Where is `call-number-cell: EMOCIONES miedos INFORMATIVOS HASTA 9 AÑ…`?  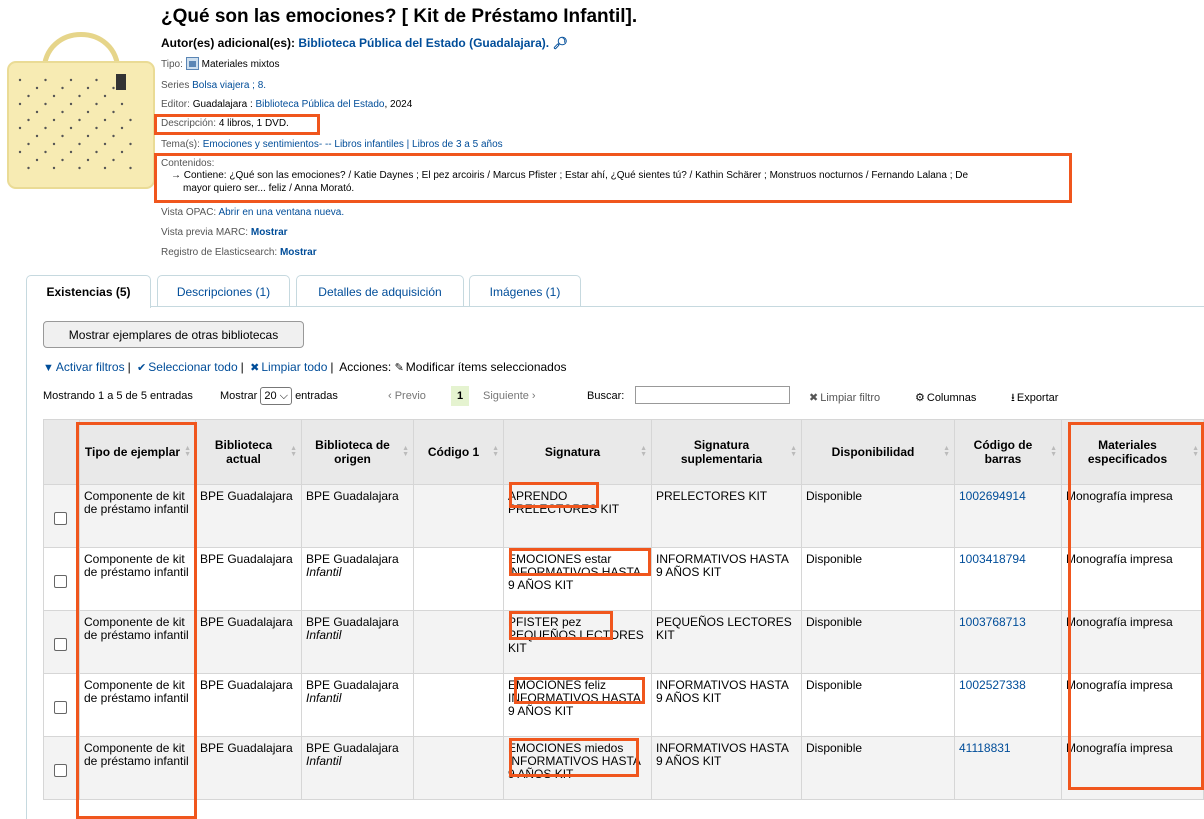
call-number-cell: EMOCIONES miedos INFORMATIVOS HASTA 9 AÑ… is located at coordinates (577, 768).